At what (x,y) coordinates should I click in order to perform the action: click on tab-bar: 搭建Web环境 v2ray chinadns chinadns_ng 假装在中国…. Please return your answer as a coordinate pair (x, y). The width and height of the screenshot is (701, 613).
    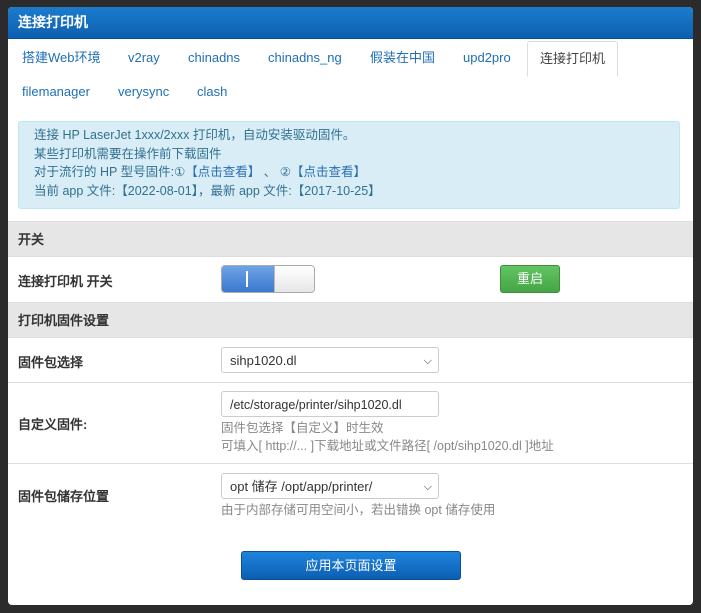
    Looking at the image, I should click on (350, 72).